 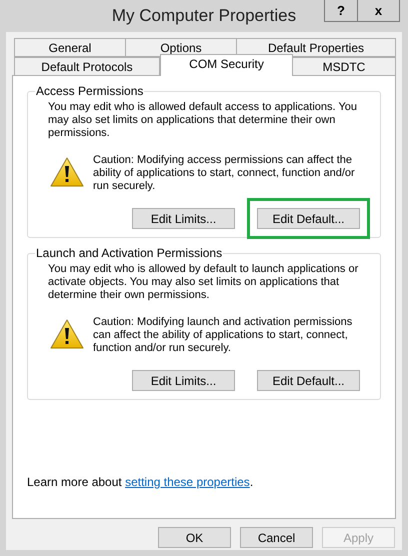 What do you see at coordinates (341, 11) in the screenshot?
I see `help-button: ?` at bounding box center [341, 11].